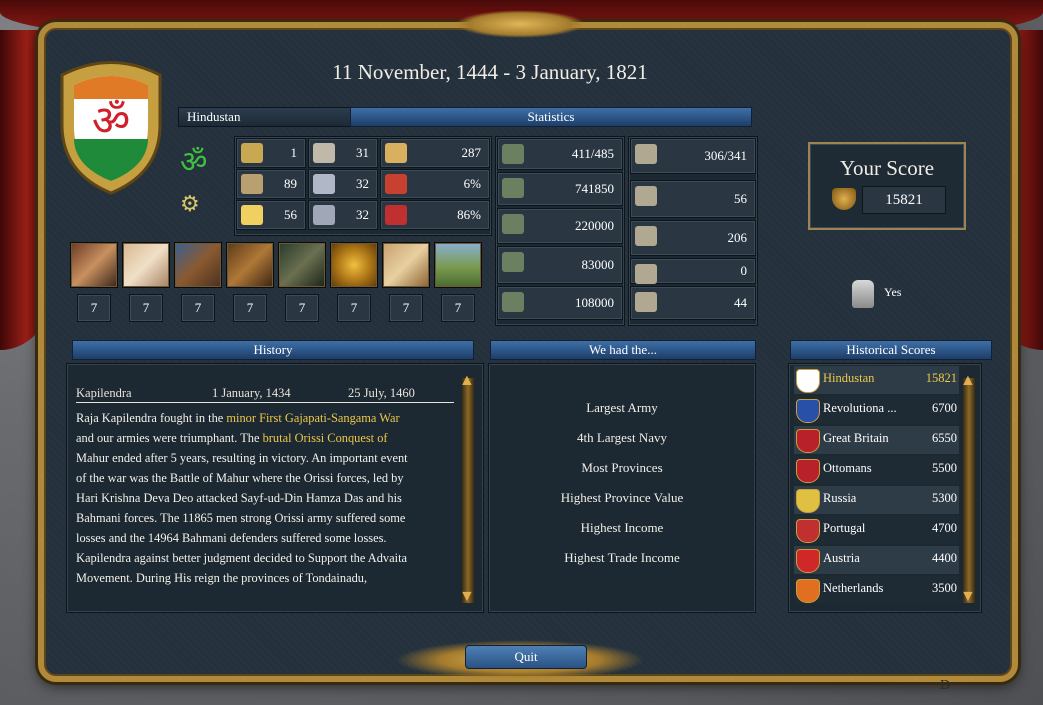 The width and height of the screenshot is (1043, 705). Describe the element at coordinates (290, 183) in the screenshot. I see `stat-value: 89` at that location.